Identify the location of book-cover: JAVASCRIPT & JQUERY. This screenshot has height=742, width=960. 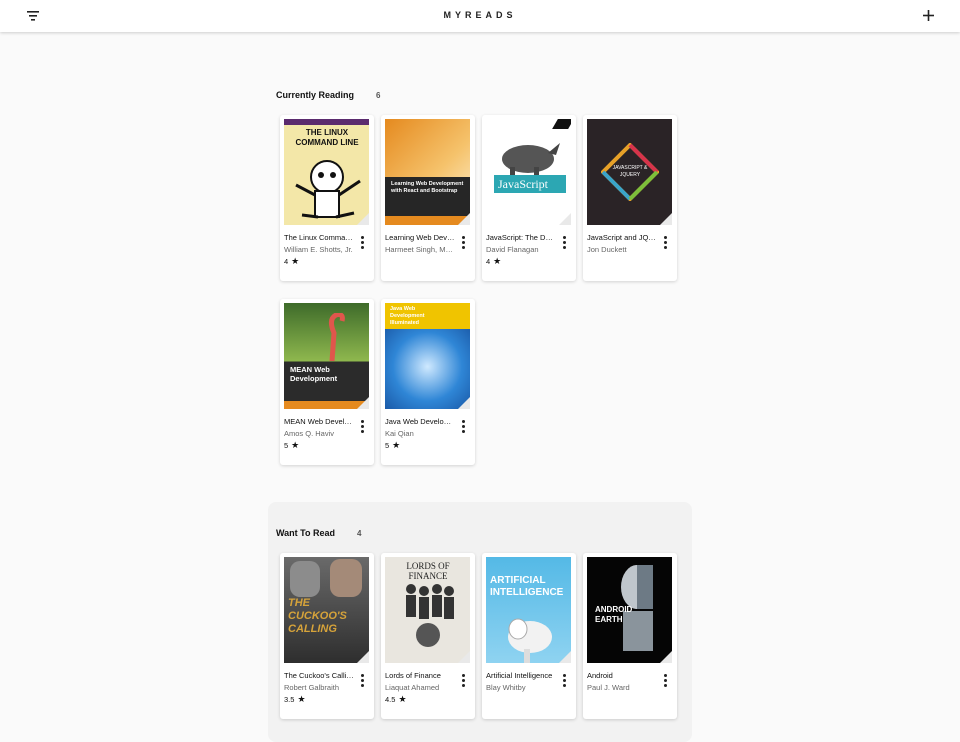
(629, 172).